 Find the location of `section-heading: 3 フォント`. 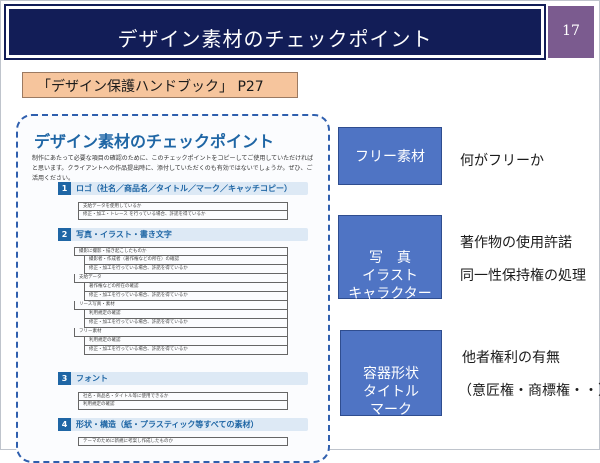

section-heading: 3 フォント is located at coordinates (183, 378).